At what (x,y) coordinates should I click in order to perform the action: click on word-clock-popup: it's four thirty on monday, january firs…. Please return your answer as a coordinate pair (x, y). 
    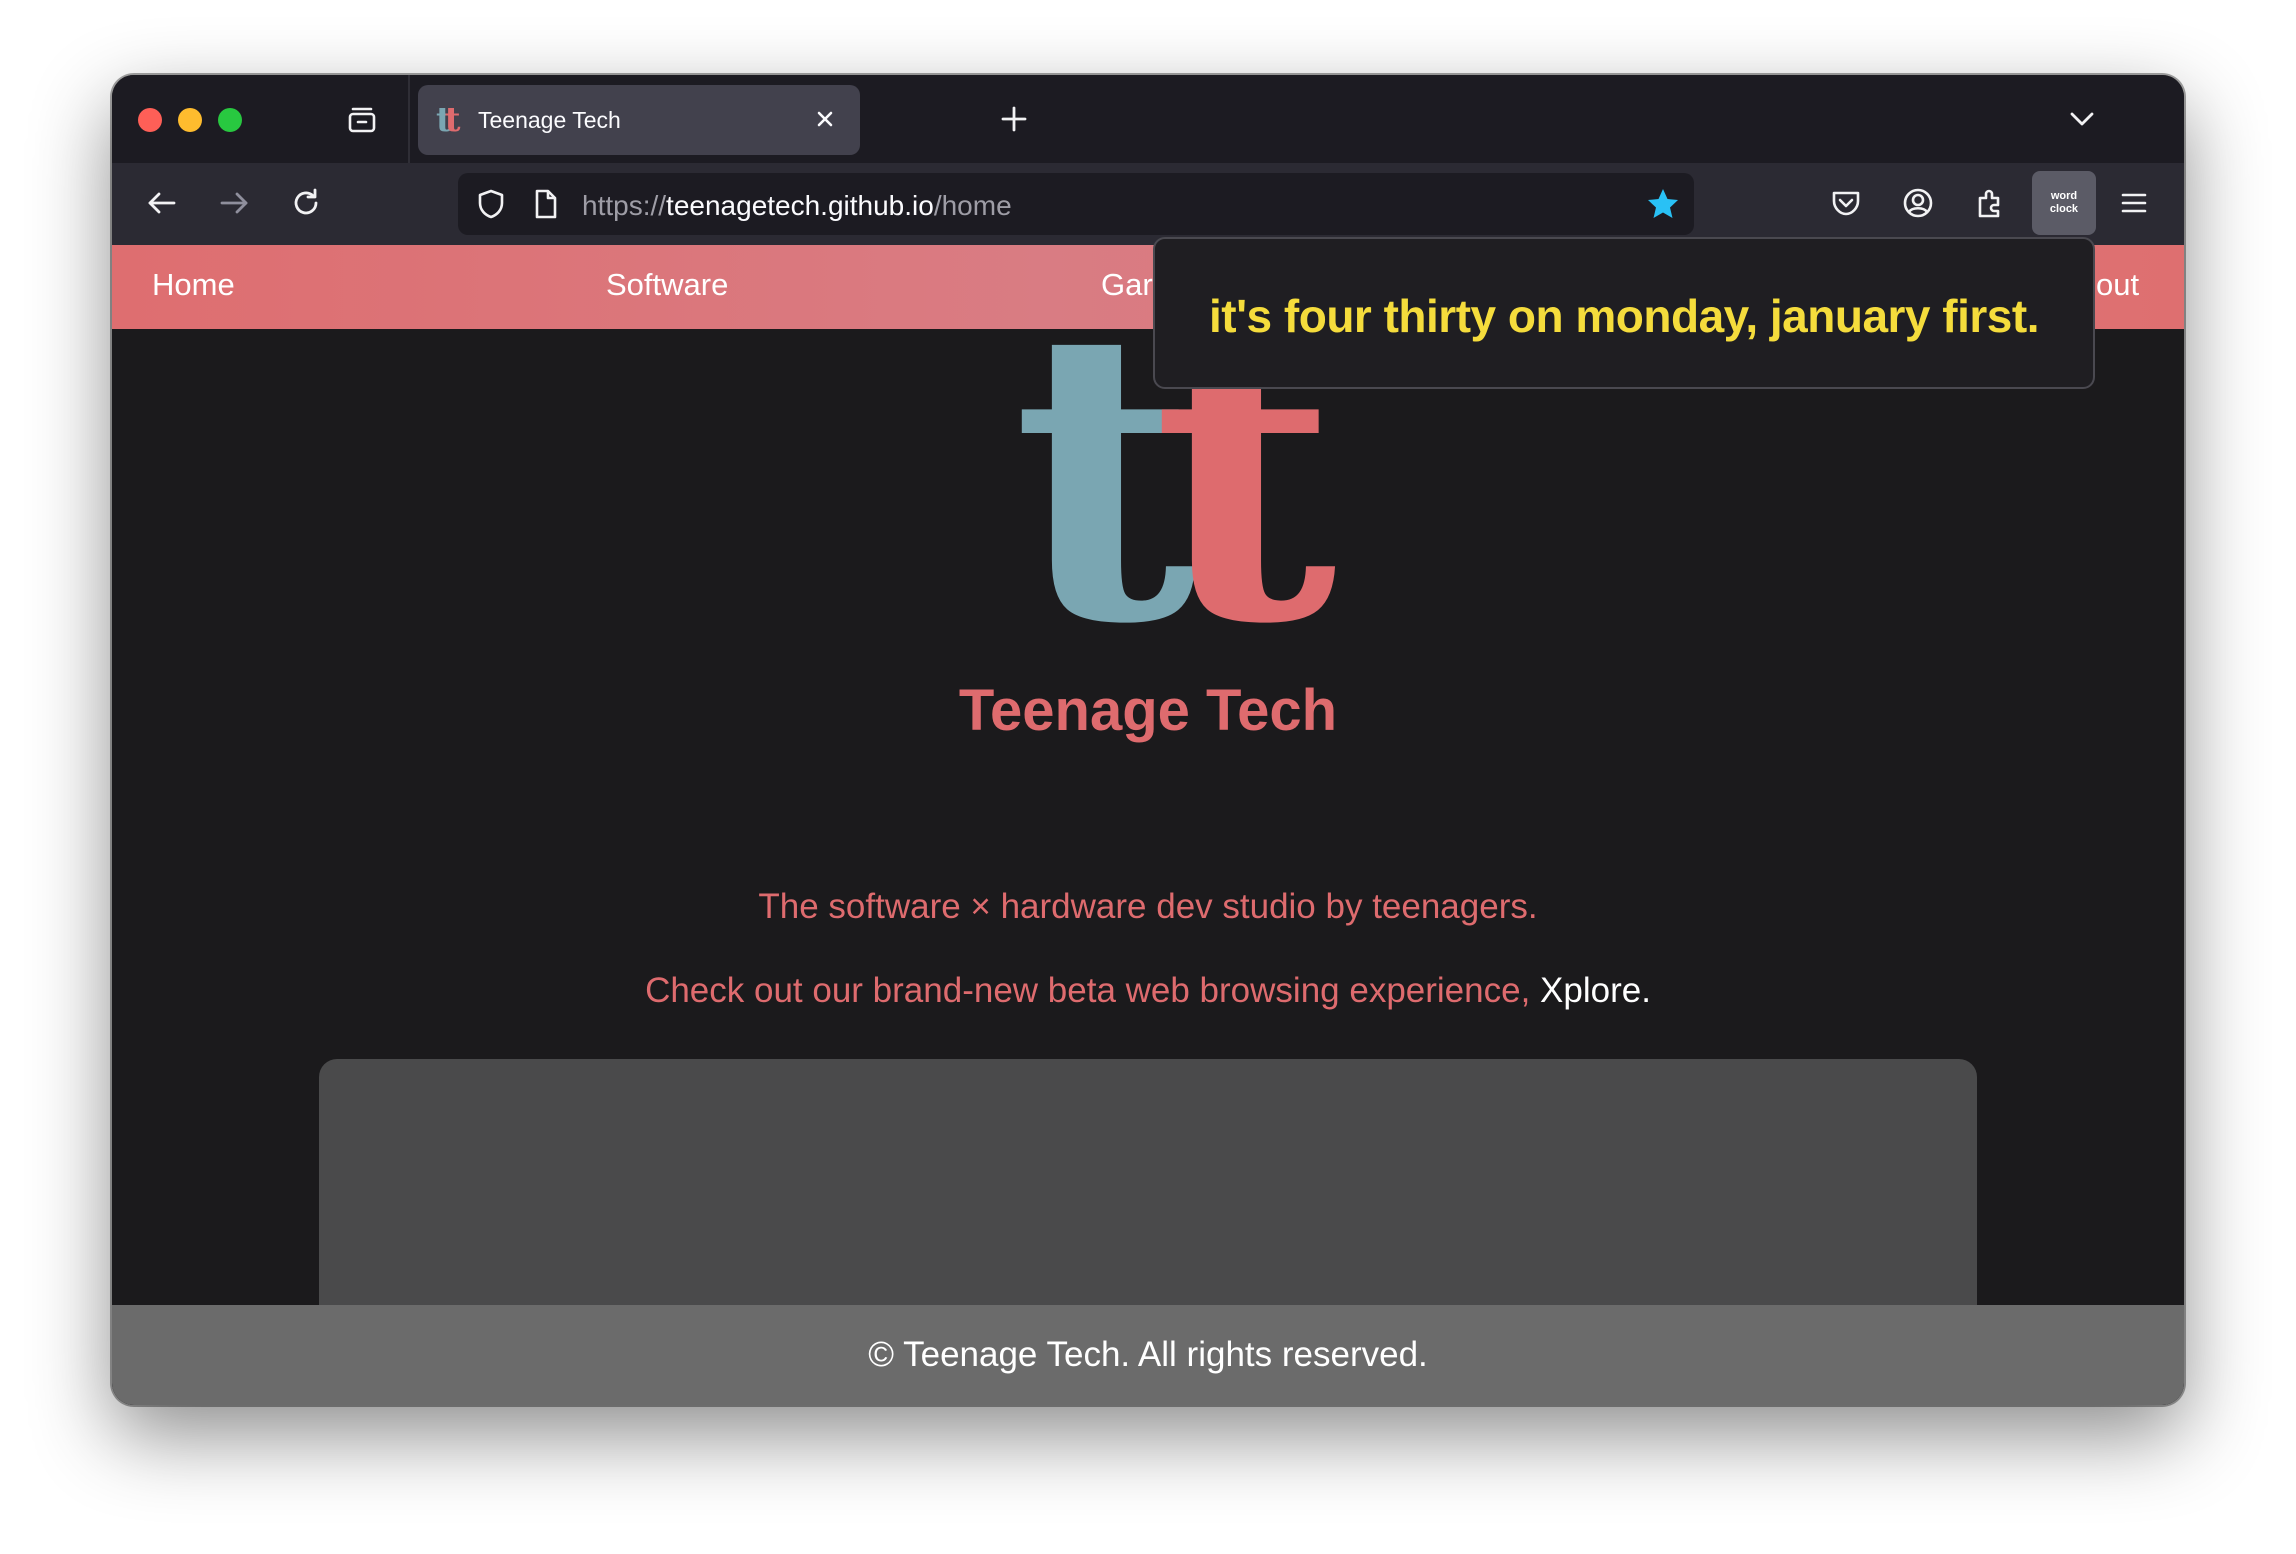
    Looking at the image, I should click on (1624, 313).